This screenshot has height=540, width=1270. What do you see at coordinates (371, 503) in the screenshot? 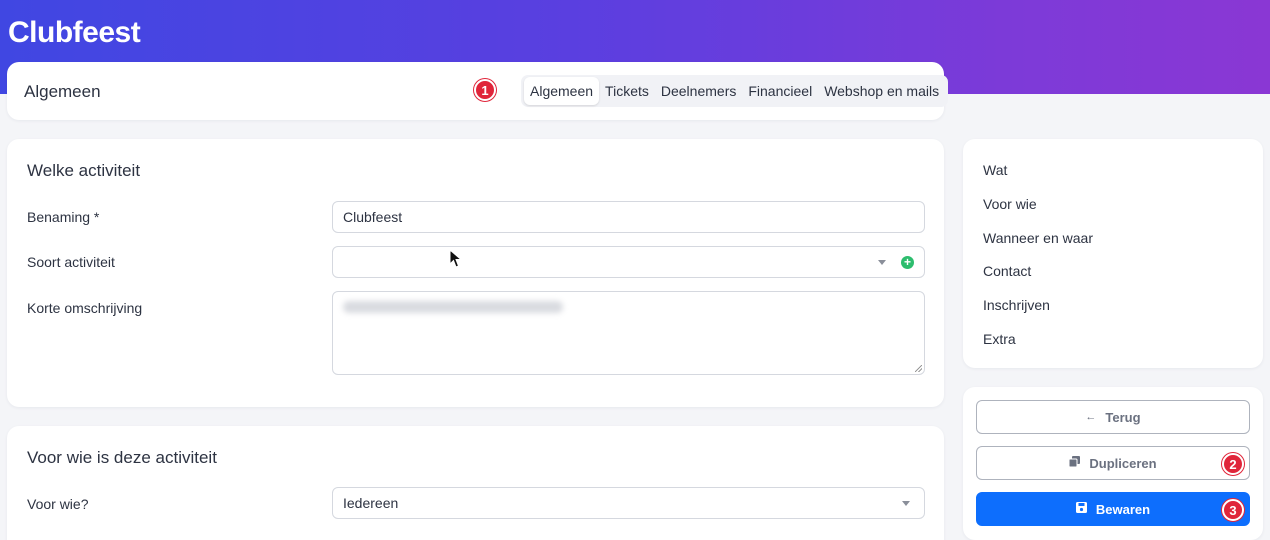
I see `voor-wie-value: Iedereen` at bounding box center [371, 503].